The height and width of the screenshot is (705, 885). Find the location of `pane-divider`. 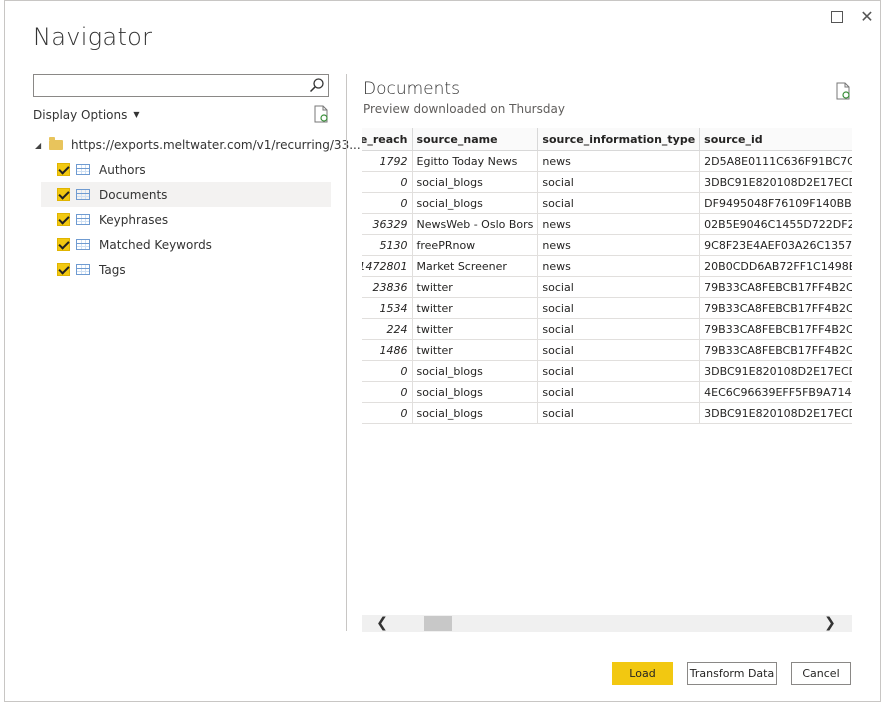

pane-divider is located at coordinates (346, 352).